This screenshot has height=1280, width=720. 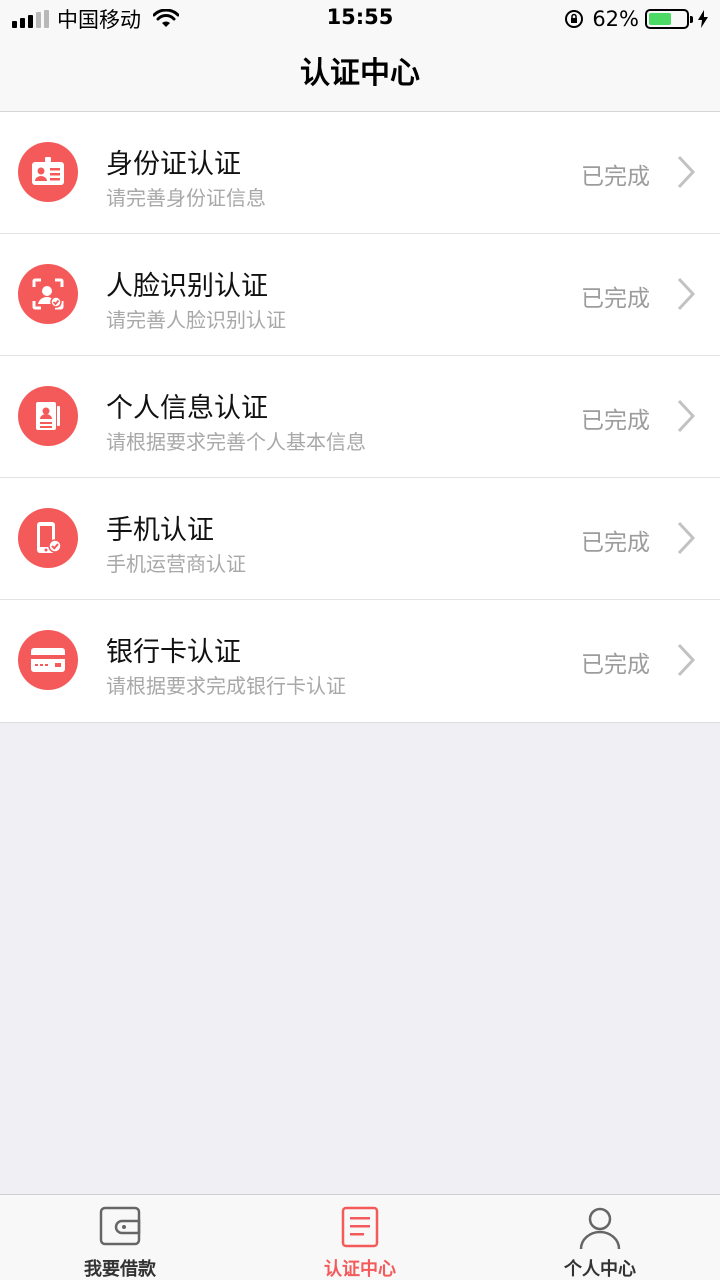 I want to click on tab-label: 个人中心, so click(x=600, y=1269).